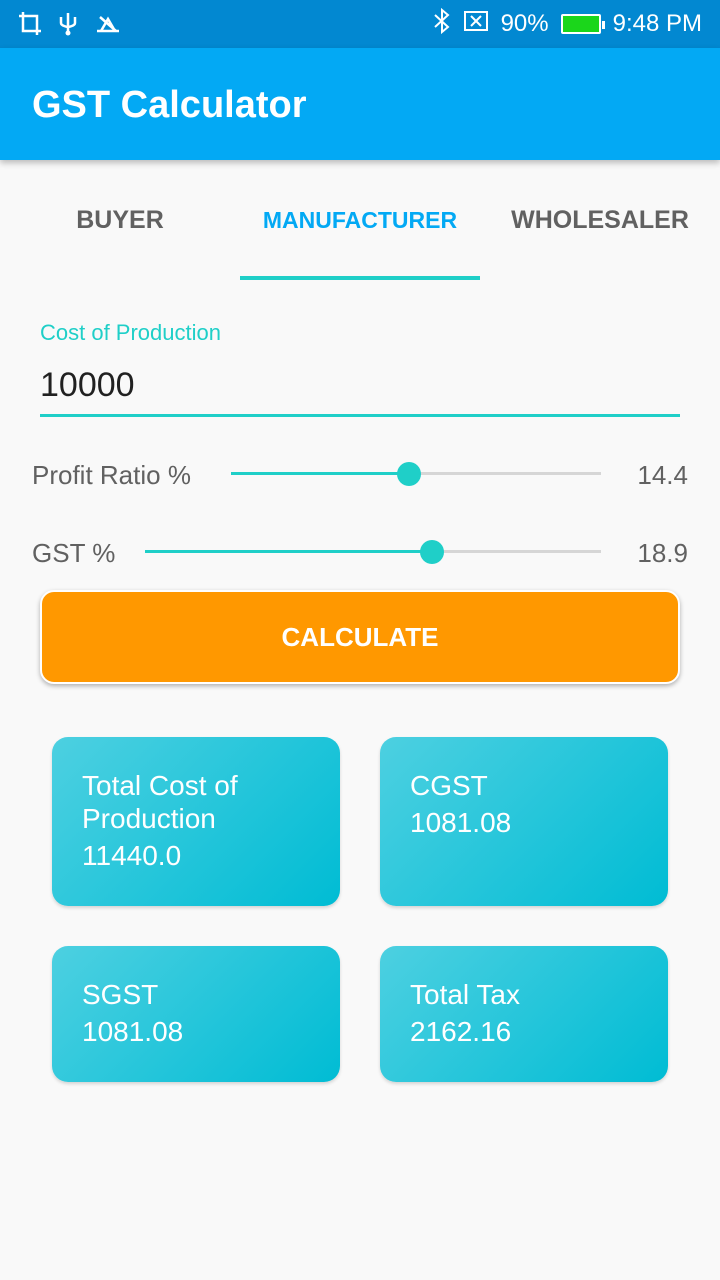 The width and height of the screenshot is (720, 1280). What do you see at coordinates (465, 994) in the screenshot?
I see `result-label: Total Tax` at bounding box center [465, 994].